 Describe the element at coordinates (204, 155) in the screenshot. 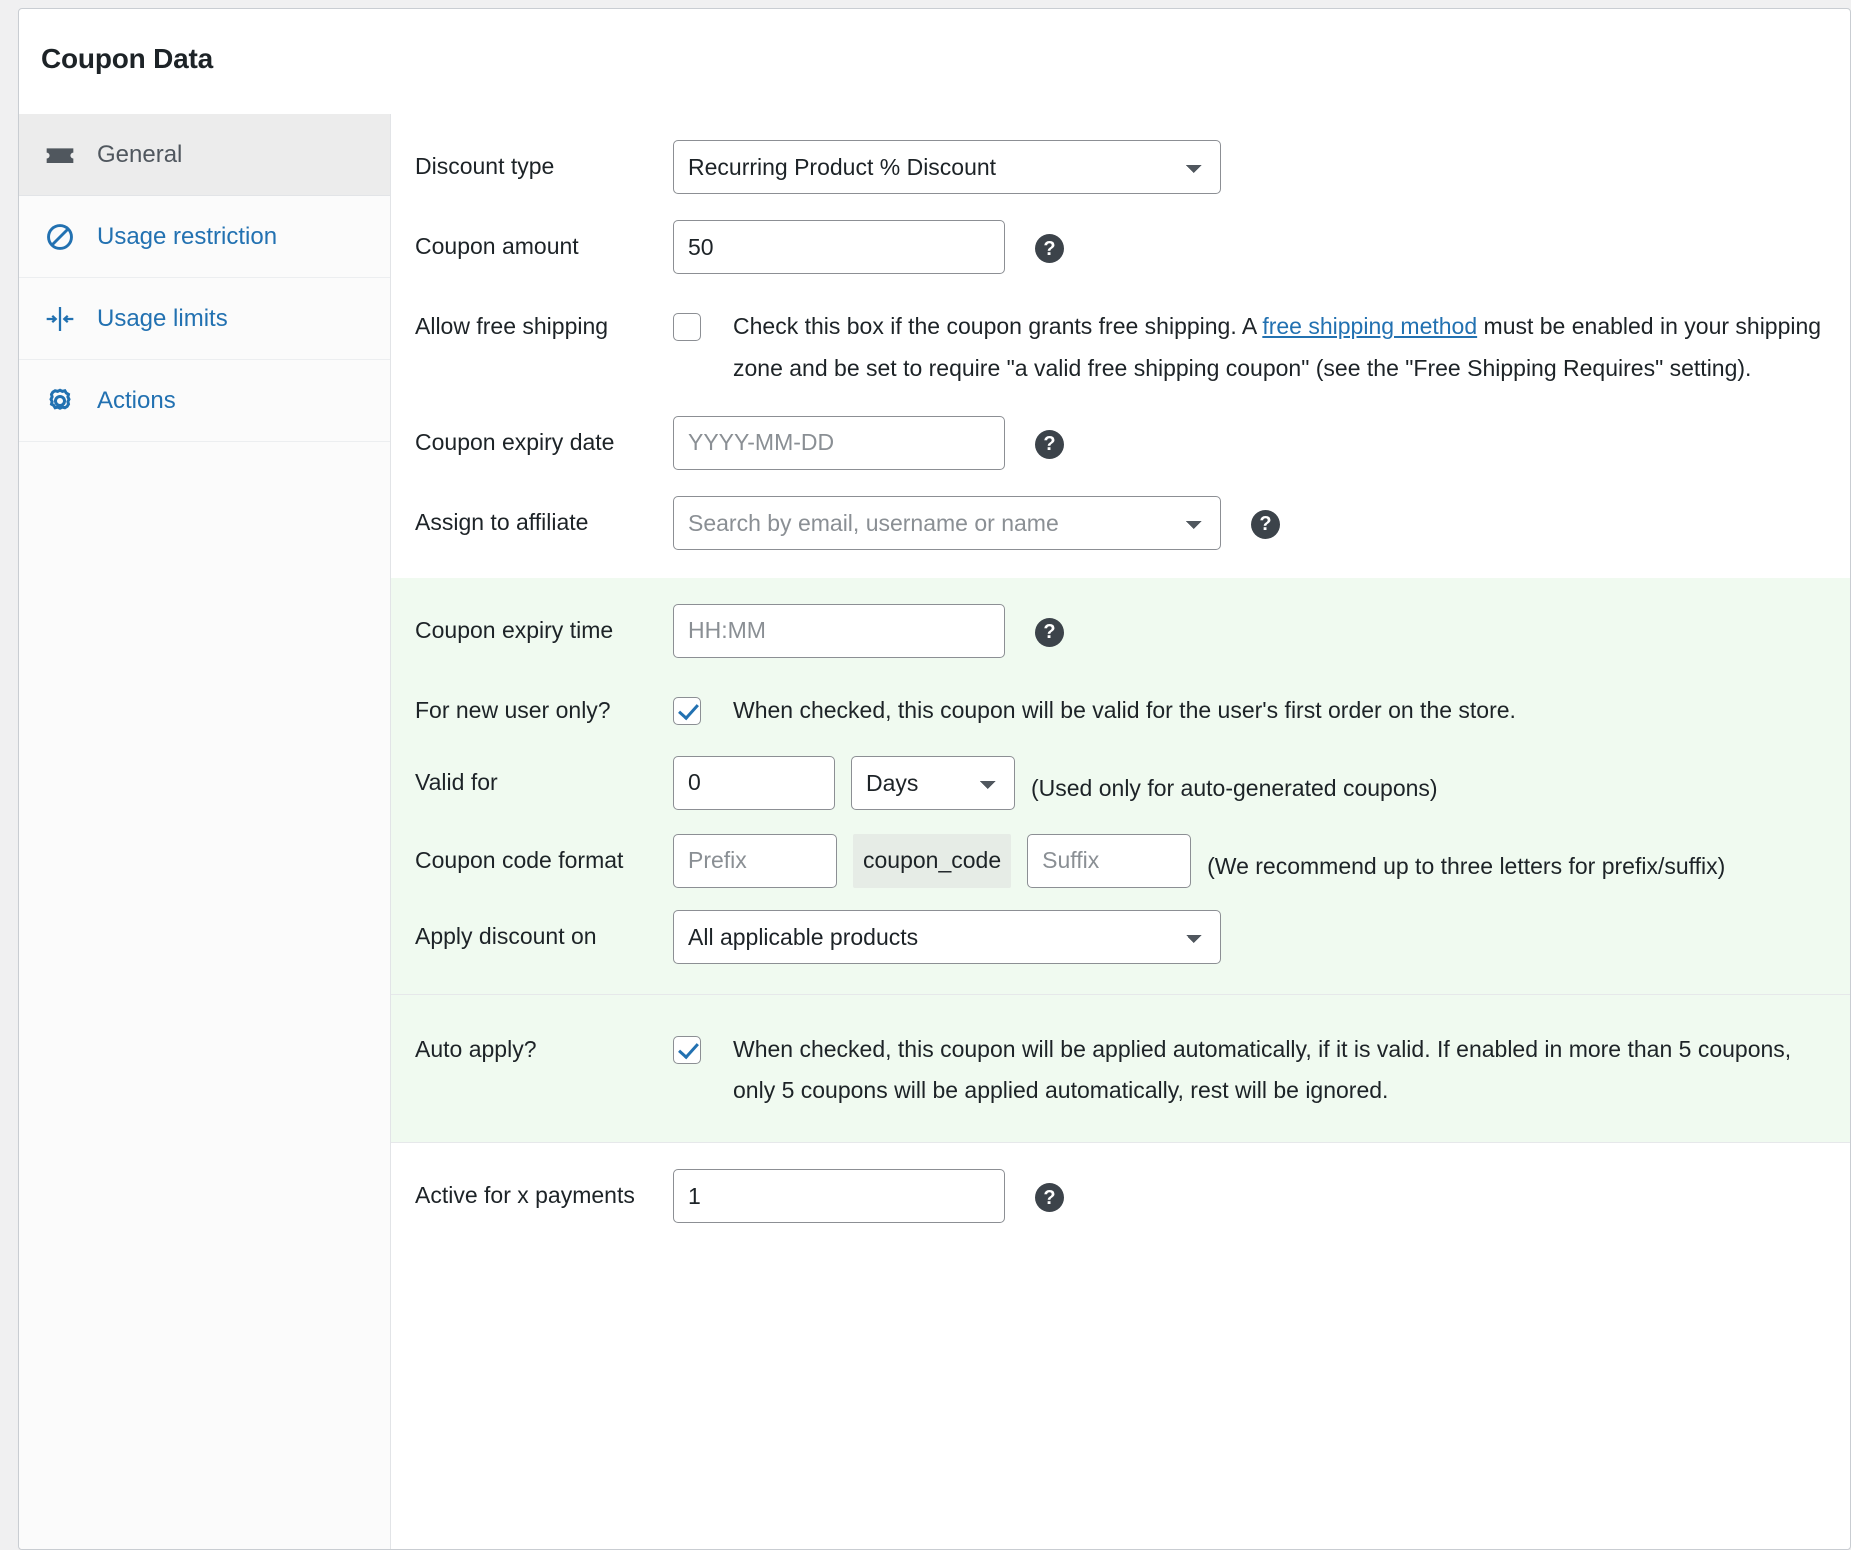

I see `sidebar-item-general: General` at that location.